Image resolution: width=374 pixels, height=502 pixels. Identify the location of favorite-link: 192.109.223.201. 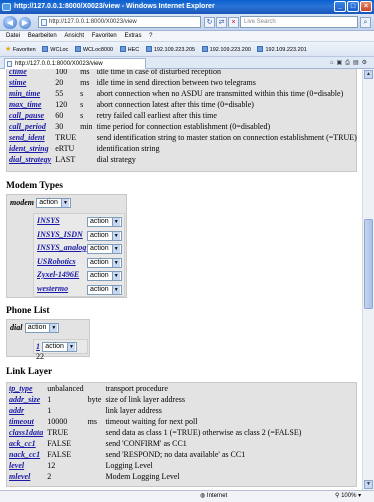
(282, 49).